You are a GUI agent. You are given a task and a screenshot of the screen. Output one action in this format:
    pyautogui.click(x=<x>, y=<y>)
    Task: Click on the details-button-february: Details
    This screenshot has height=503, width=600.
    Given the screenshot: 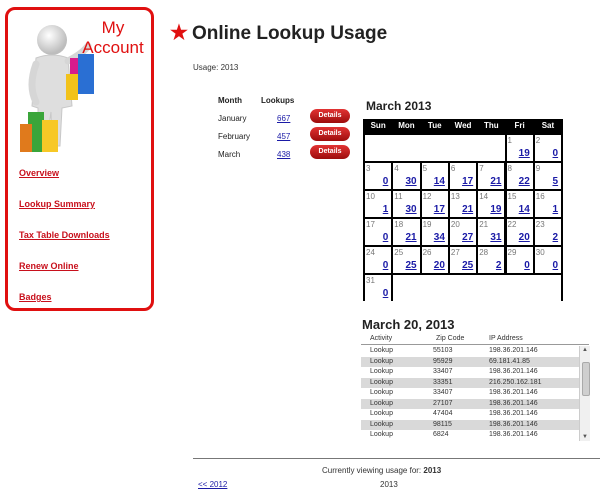 What is the action you would take?
    pyautogui.click(x=330, y=134)
    